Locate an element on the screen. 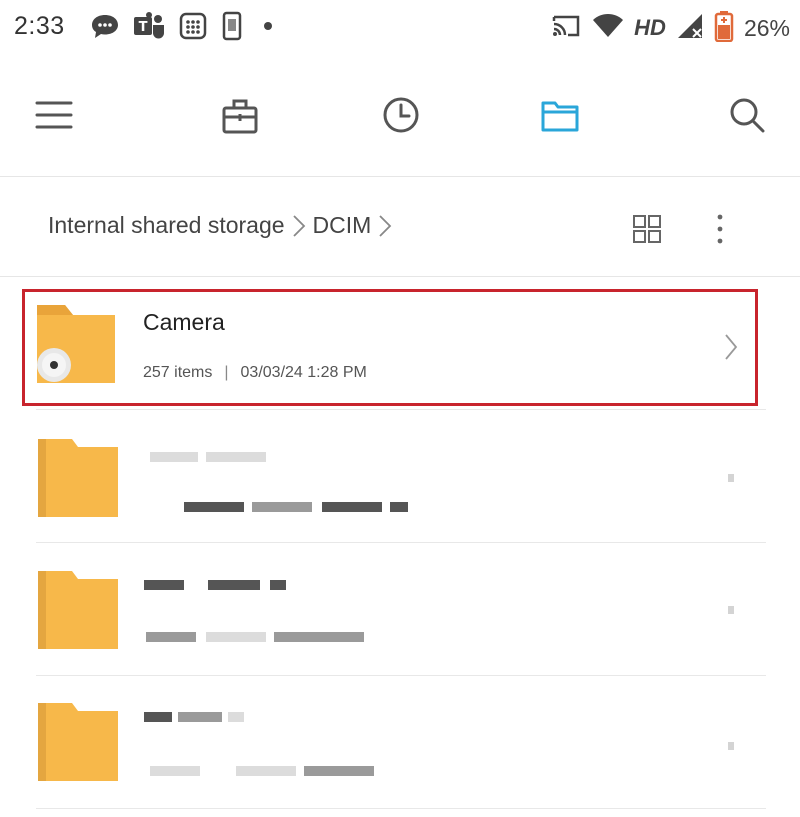 This screenshot has width=800, height=817. menu-icon is located at coordinates (54, 115).